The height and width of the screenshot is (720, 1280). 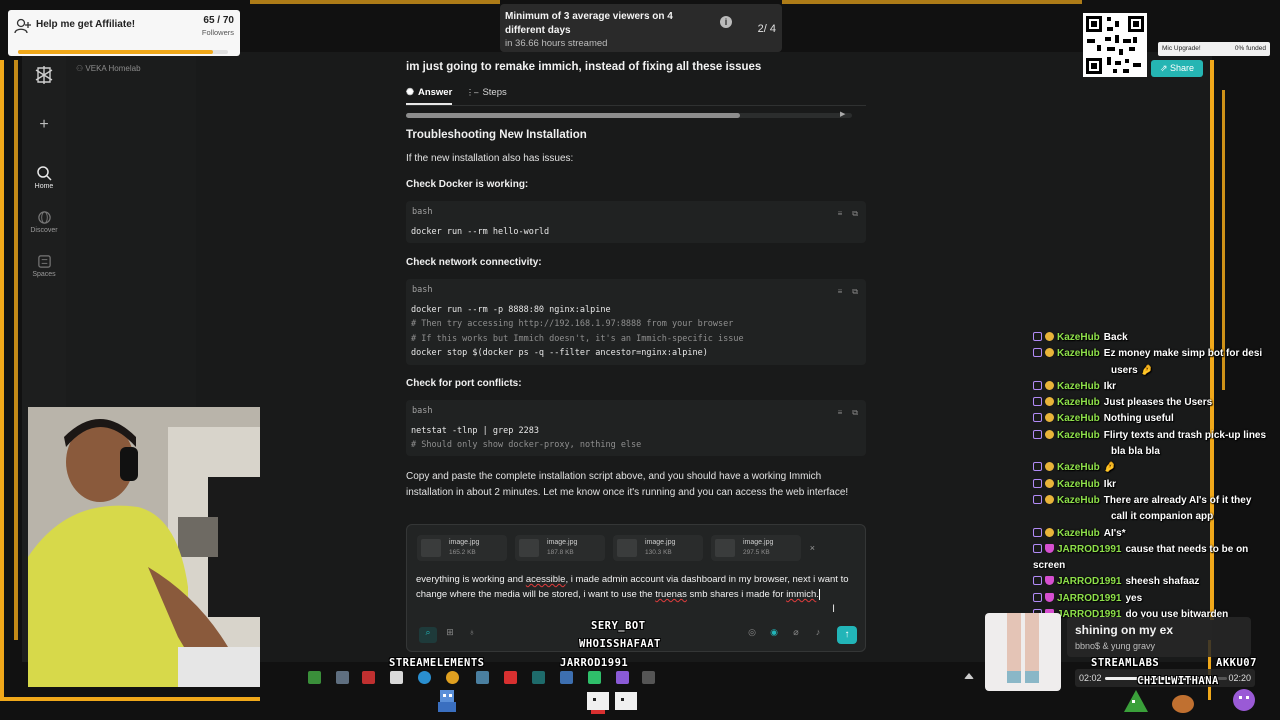 What do you see at coordinates (1162, 517) in the screenshot?
I see `chat-text: call it companion app` at bounding box center [1162, 517].